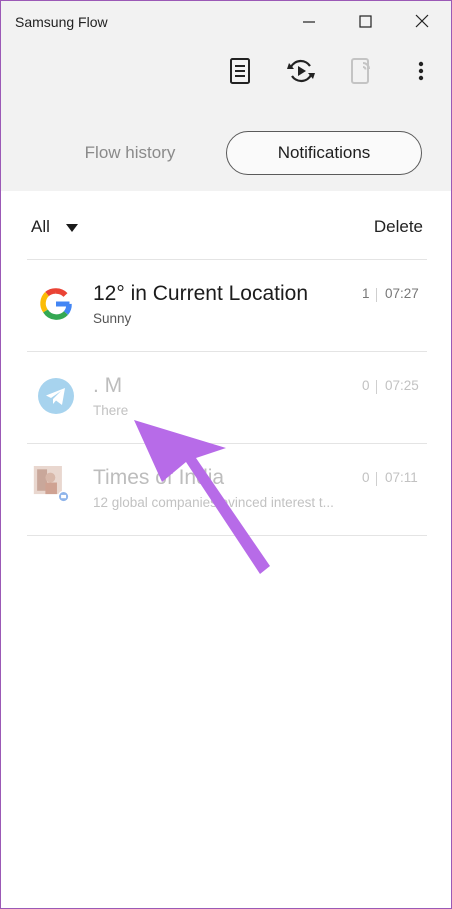  I want to click on notes-button, so click(240, 71).